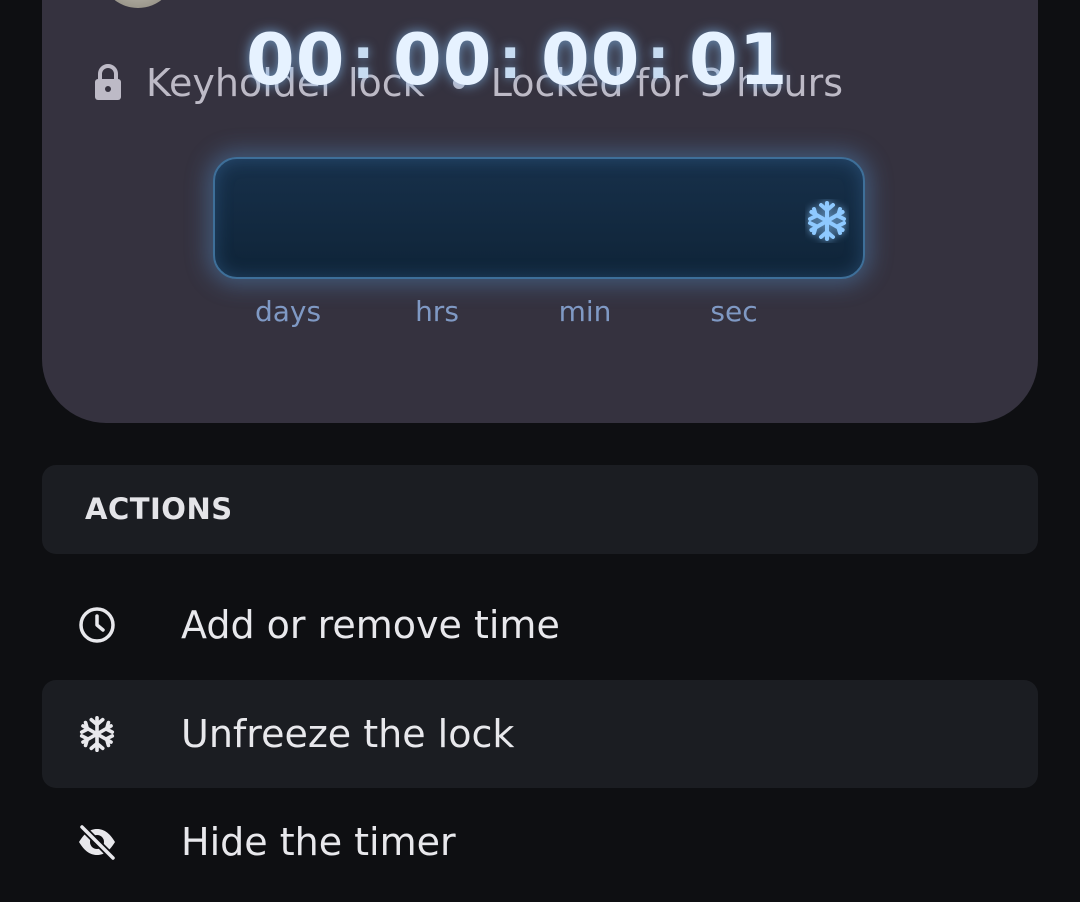 The image size is (1080, 902). Describe the element at coordinates (108, 83) in the screenshot. I see `lock-icon` at that location.